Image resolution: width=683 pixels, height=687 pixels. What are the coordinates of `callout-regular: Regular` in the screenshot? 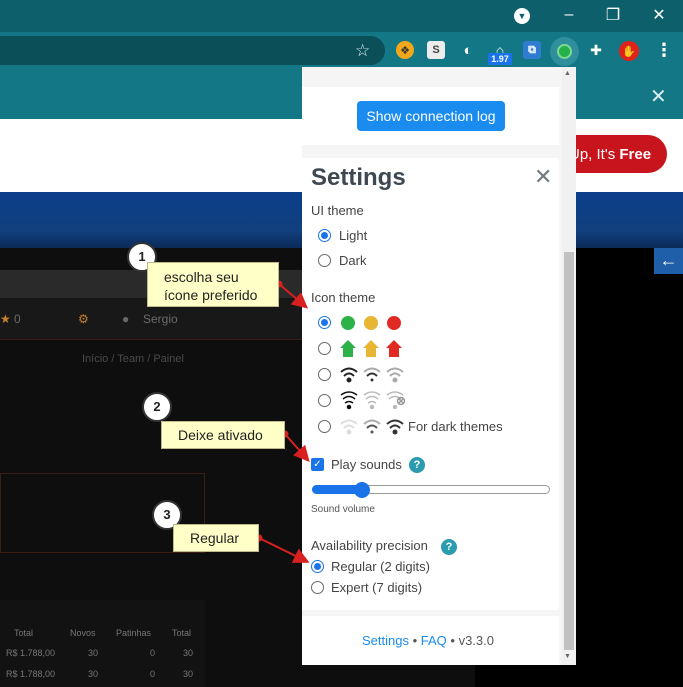 It's located at (216, 538).